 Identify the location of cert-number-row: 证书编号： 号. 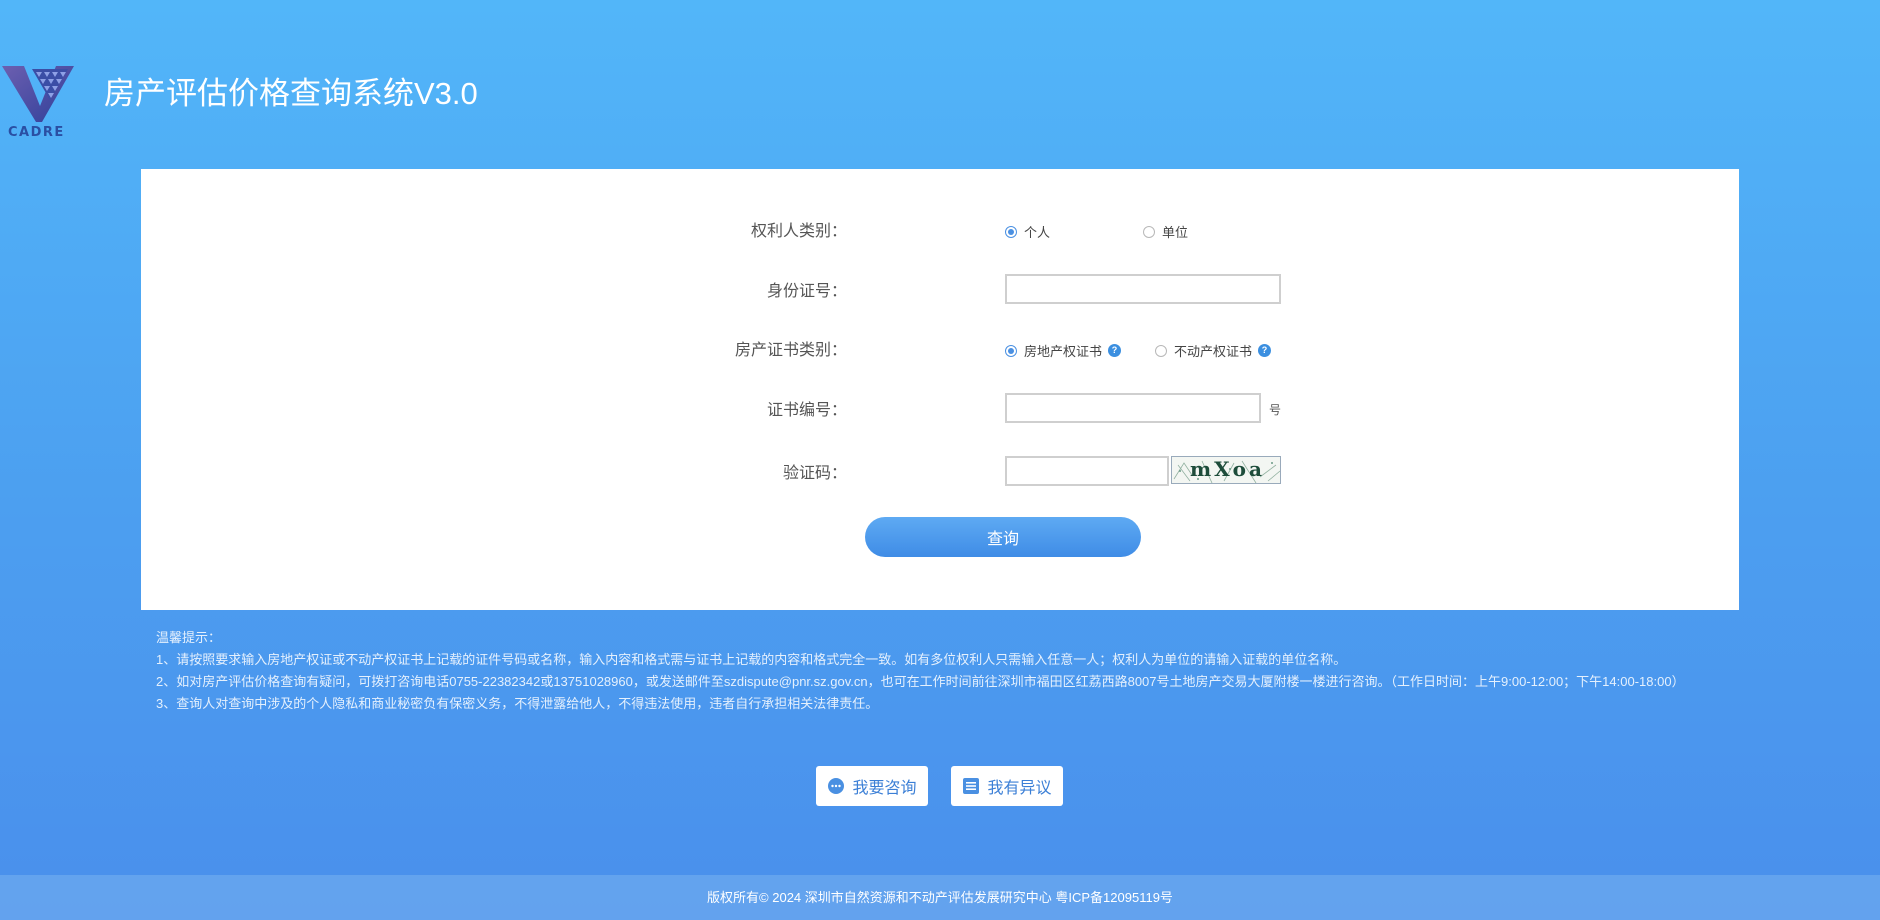
(940, 408).